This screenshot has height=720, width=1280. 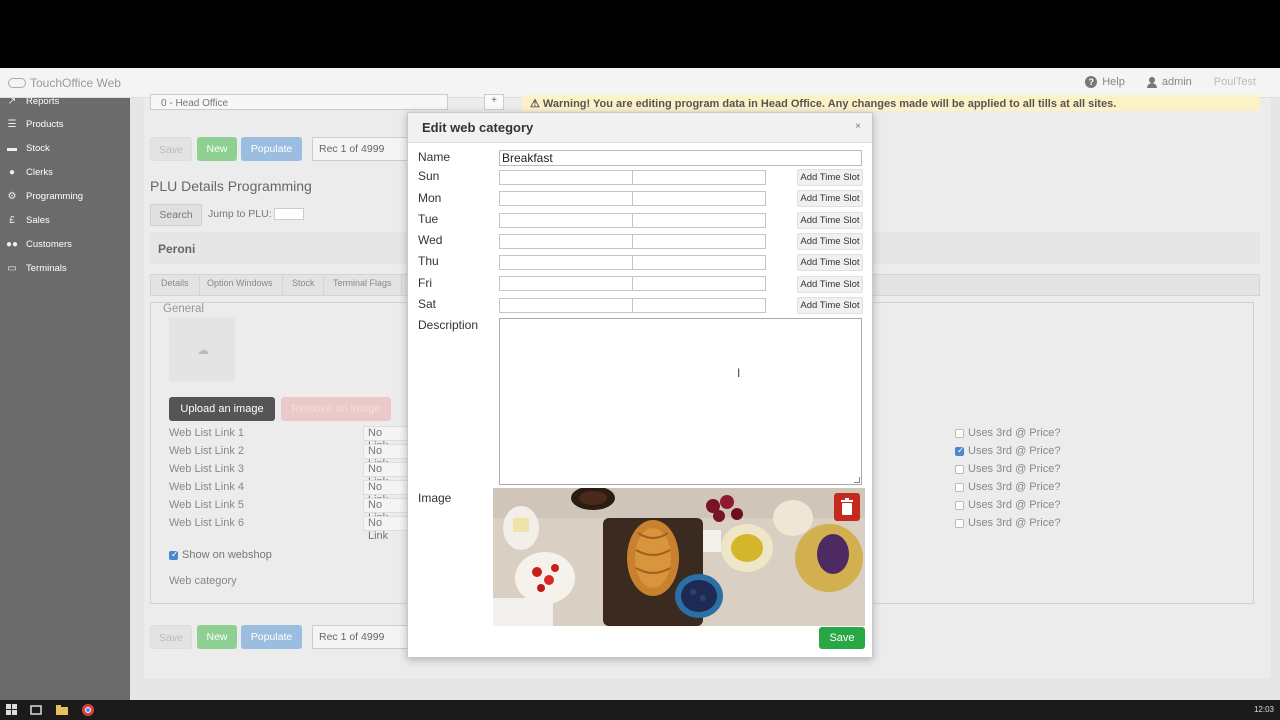 What do you see at coordinates (699, 220) in the screenshot?
I see `tue-end-time-input` at bounding box center [699, 220].